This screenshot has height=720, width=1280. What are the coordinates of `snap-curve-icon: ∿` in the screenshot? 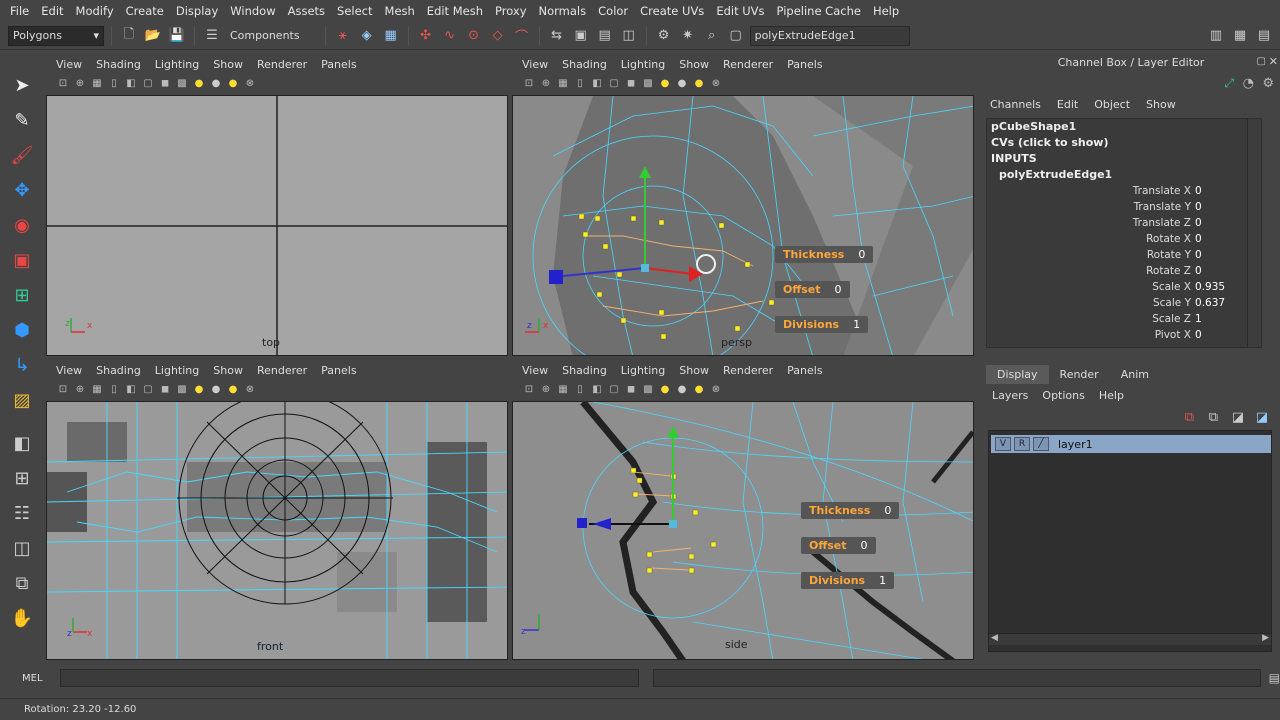 It's located at (450, 36).